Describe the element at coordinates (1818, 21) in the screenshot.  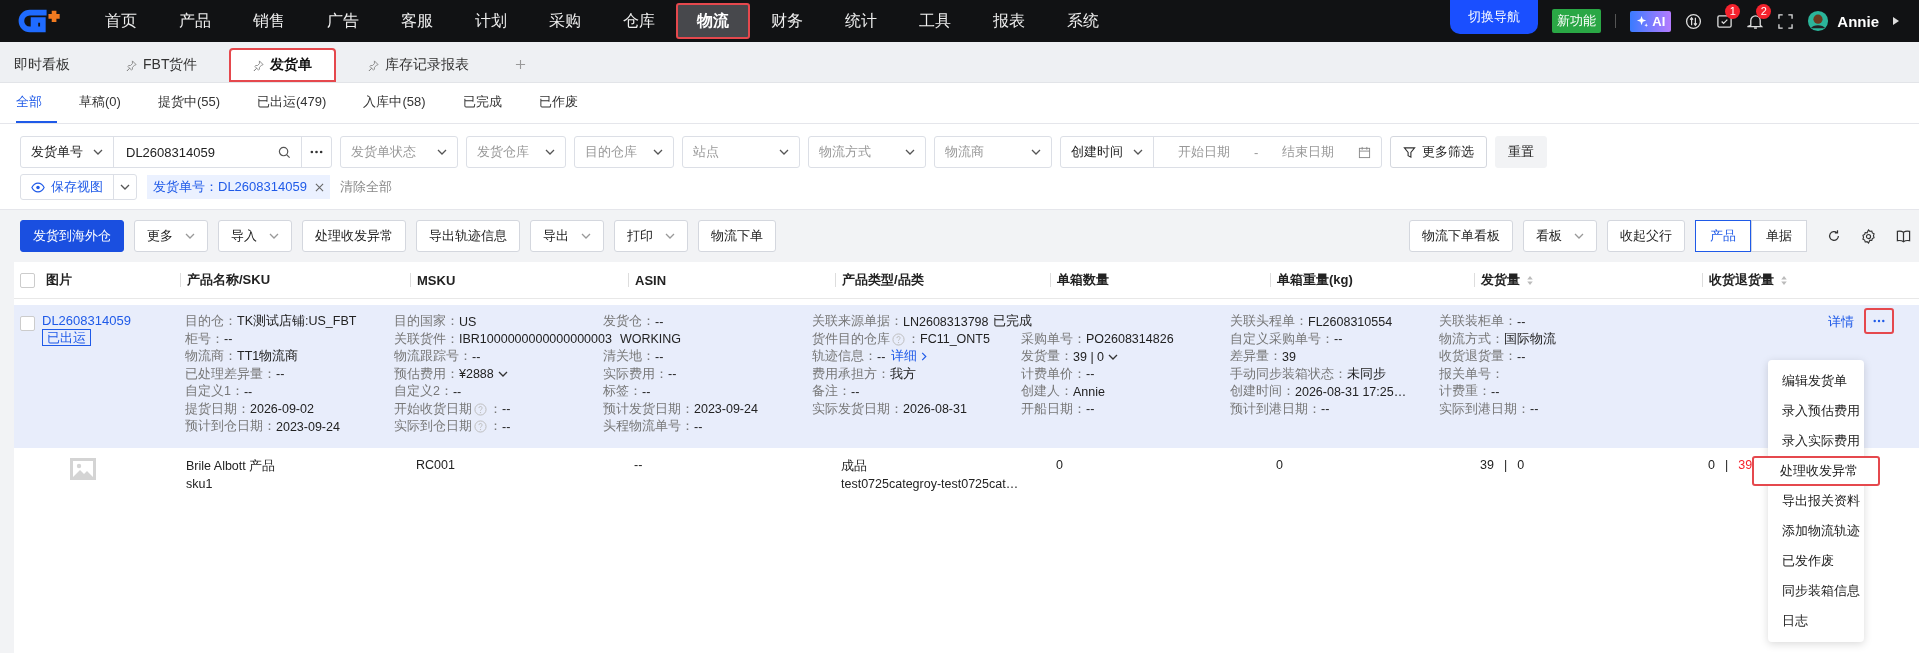
I see `avatar-icon` at that location.